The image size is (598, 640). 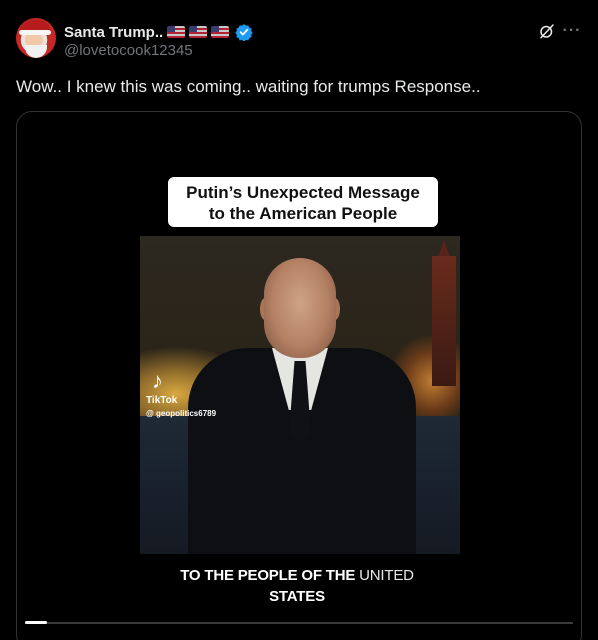 I want to click on subtitle-text: TO THE PEOPLE OF THE, so click(x=270, y=575).